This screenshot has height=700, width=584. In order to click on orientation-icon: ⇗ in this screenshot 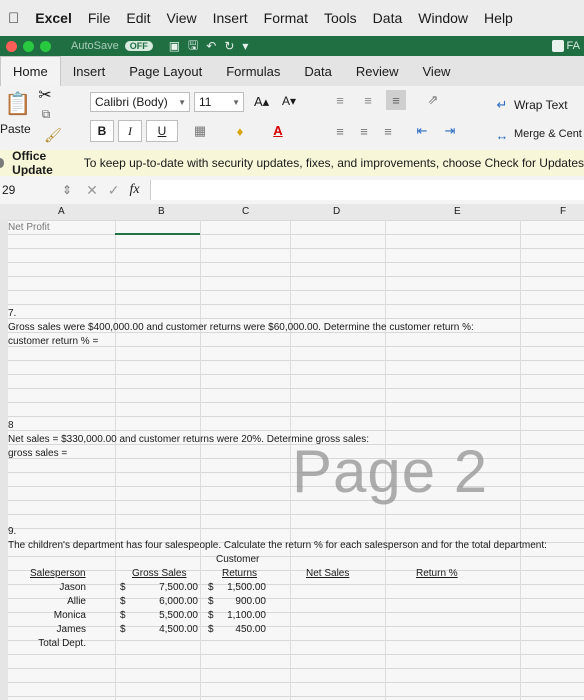, I will do `click(433, 100)`.